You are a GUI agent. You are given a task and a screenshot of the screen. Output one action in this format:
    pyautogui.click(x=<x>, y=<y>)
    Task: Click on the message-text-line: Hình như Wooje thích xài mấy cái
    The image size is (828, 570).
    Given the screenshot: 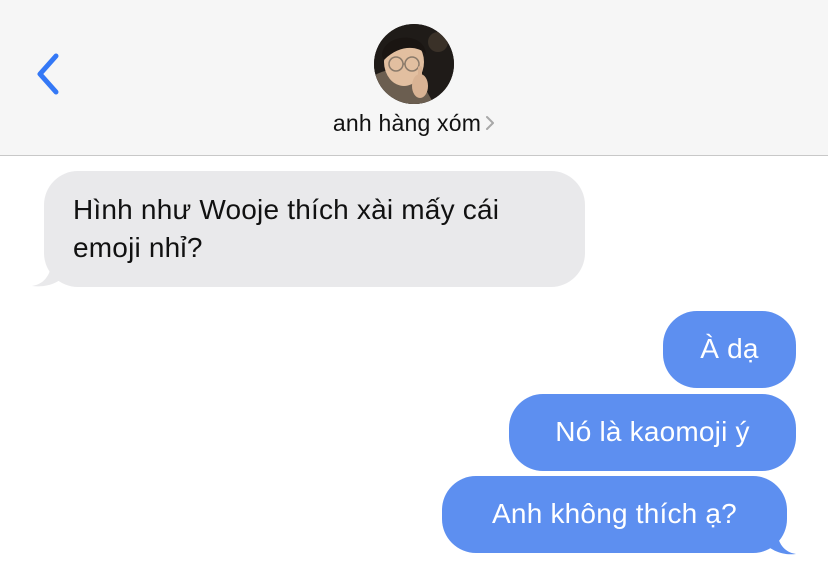 What is the action you would take?
    pyautogui.click(x=286, y=209)
    